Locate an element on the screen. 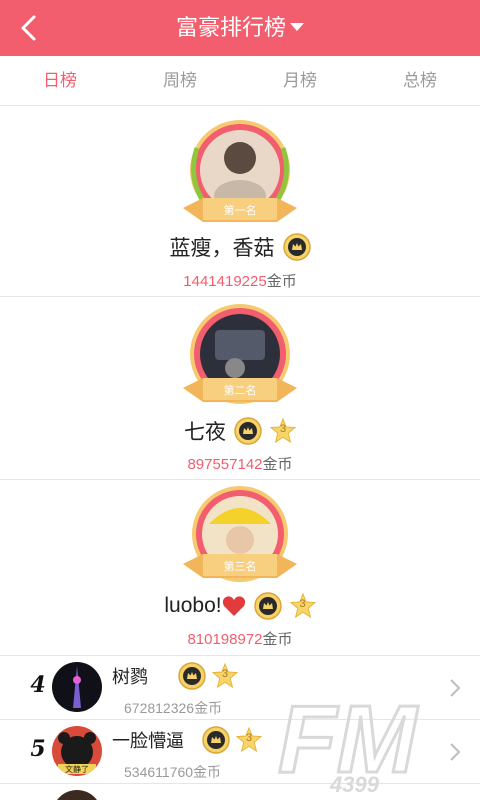  second-place-coins: 897557142金币 is located at coordinates (240, 463).